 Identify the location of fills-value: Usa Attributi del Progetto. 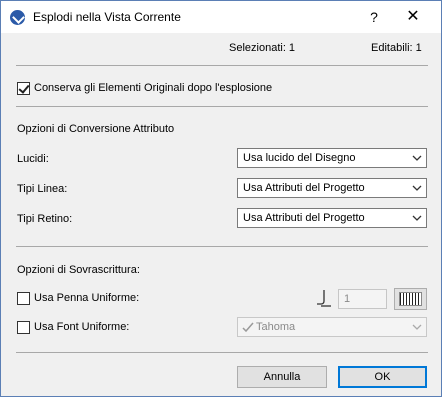
(304, 218).